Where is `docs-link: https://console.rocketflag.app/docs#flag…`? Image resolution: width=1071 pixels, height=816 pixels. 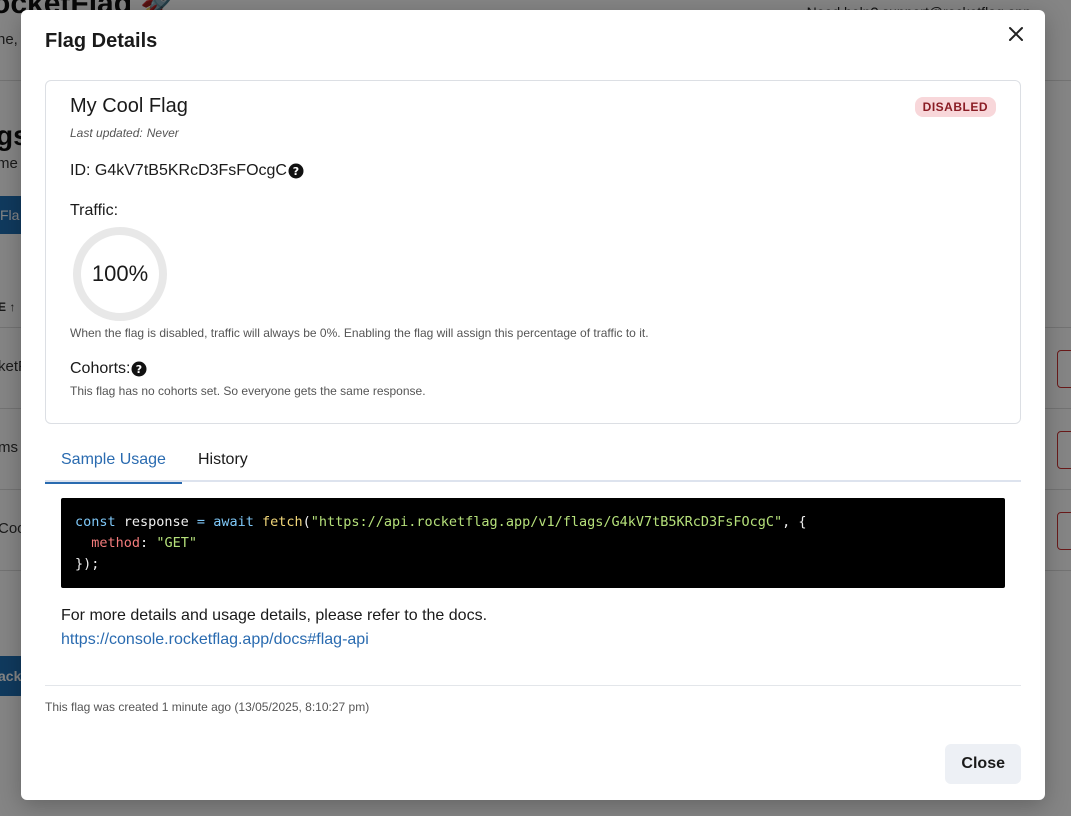 docs-link: https://console.rocketflag.app/docs#flag… is located at coordinates (215, 640).